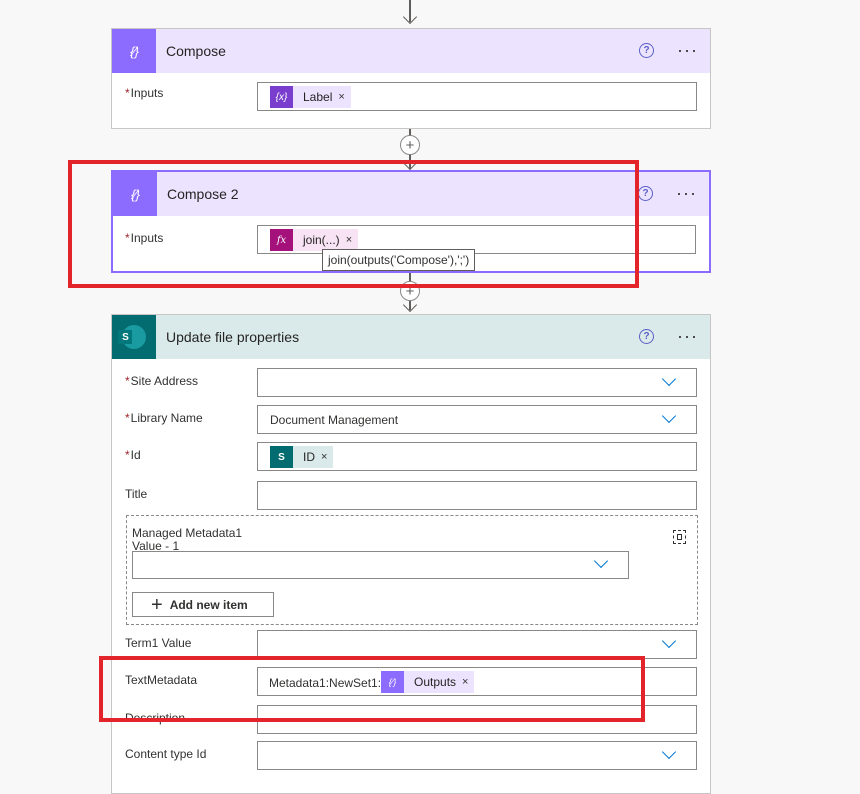 This screenshot has height=794, width=860. What do you see at coordinates (477, 419) in the screenshot?
I see `library-name-dropdown: Document Management` at bounding box center [477, 419].